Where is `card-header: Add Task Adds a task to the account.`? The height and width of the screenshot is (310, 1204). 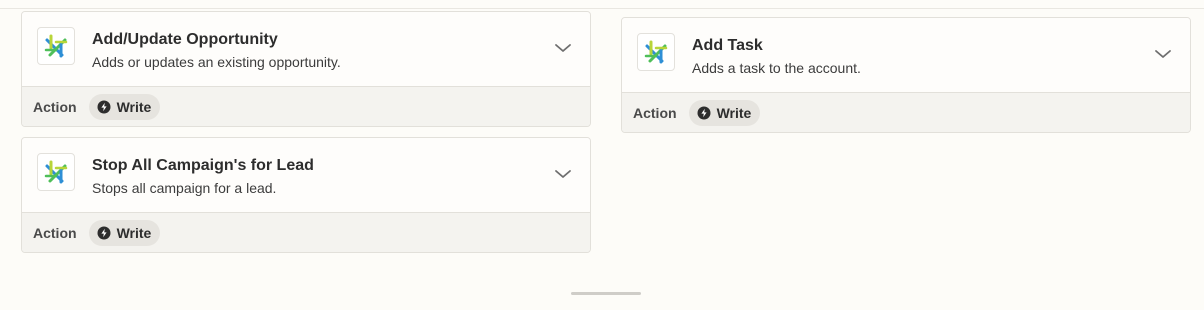
card-header: Add Task Adds a task to the account. is located at coordinates (906, 55).